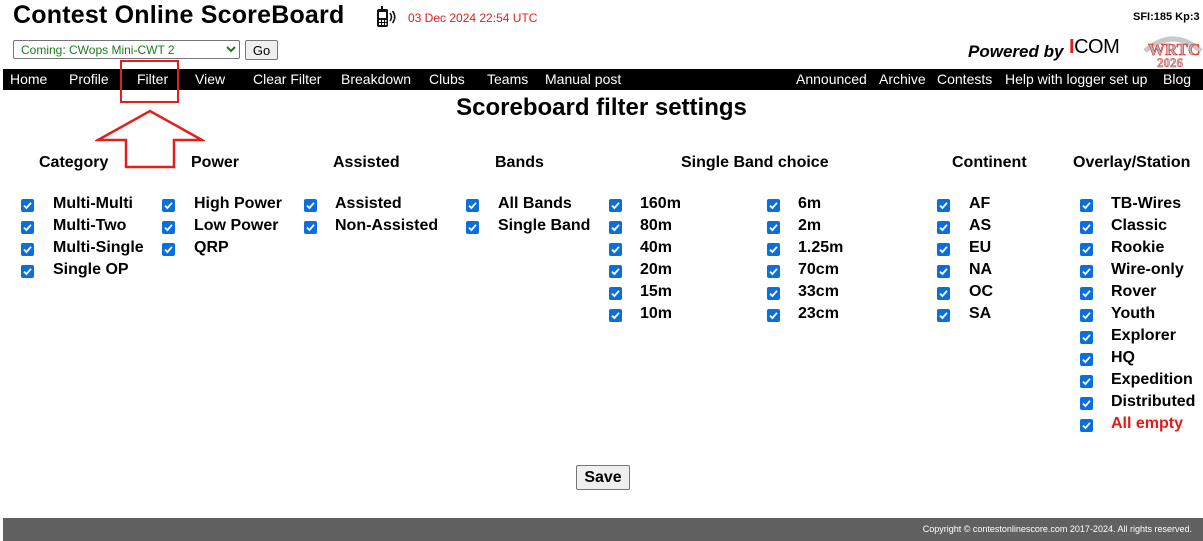 Image resolution: width=1203 pixels, height=541 pixels. What do you see at coordinates (615, 271) in the screenshot?
I see `band-checkbox-20m` at bounding box center [615, 271].